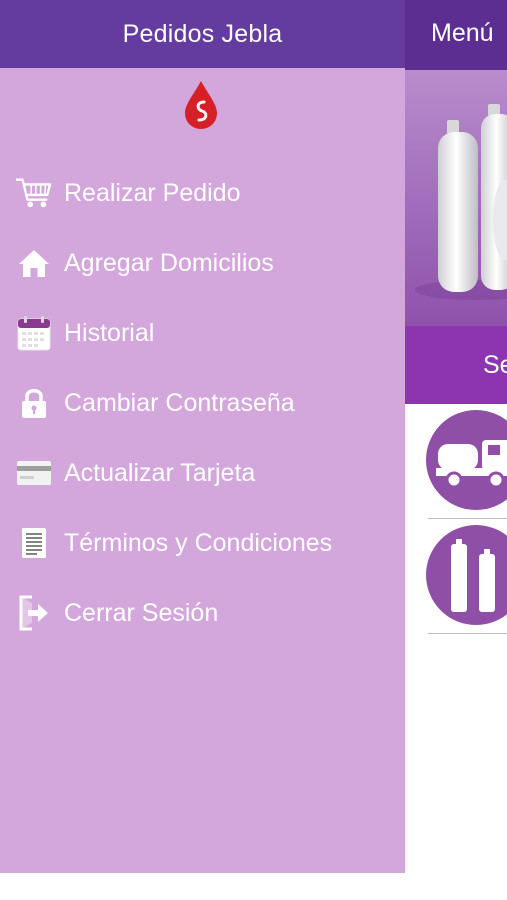  Describe the element at coordinates (152, 192) in the screenshot. I see `menu-item-label: Realizar Pedido` at that location.